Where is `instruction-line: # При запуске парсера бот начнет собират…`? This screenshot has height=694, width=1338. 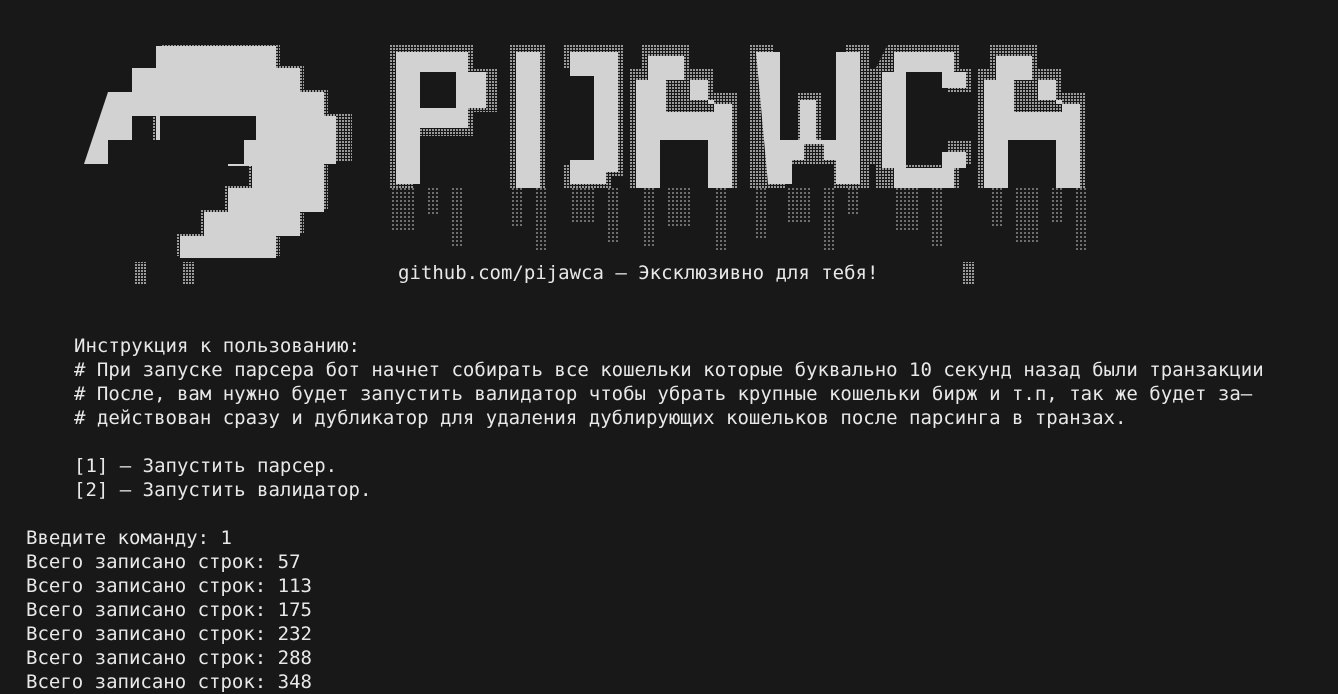
instruction-line: # При запуске парсера бот начнет собират… is located at coordinates (669, 370).